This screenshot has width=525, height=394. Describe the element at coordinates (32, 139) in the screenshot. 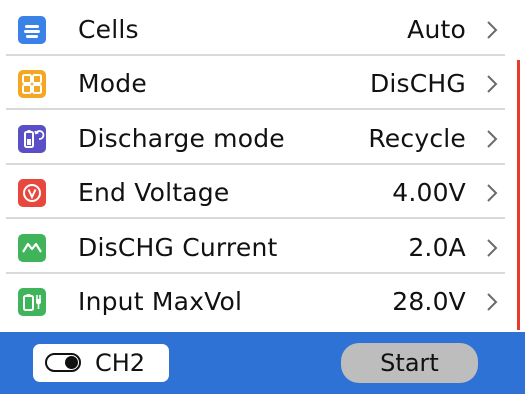

I see `battery-cycle-icon` at that location.